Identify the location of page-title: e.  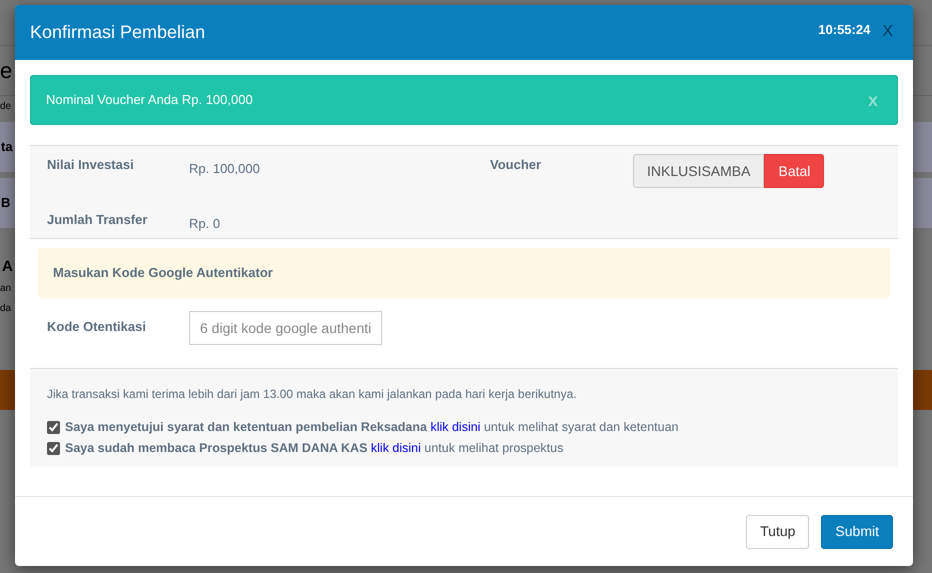
(6, 71).